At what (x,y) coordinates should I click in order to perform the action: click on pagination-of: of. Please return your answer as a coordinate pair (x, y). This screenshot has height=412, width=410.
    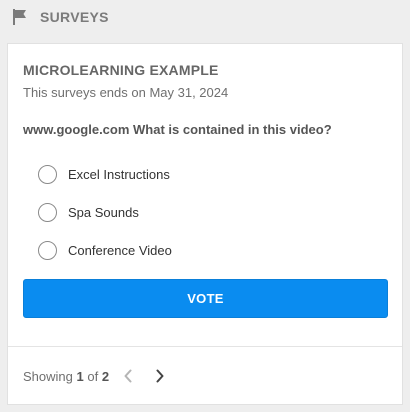
    Looking at the image, I should click on (93, 376).